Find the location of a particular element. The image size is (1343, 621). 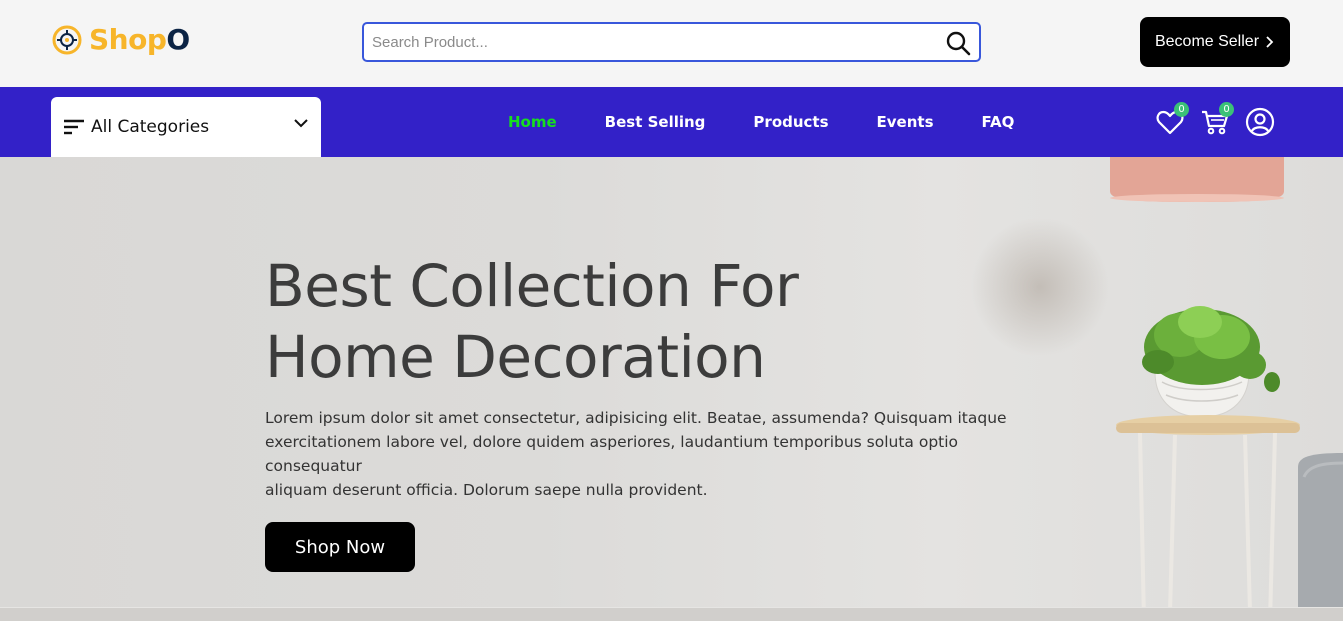

logo-text-shop: Shop is located at coordinates (128, 39).